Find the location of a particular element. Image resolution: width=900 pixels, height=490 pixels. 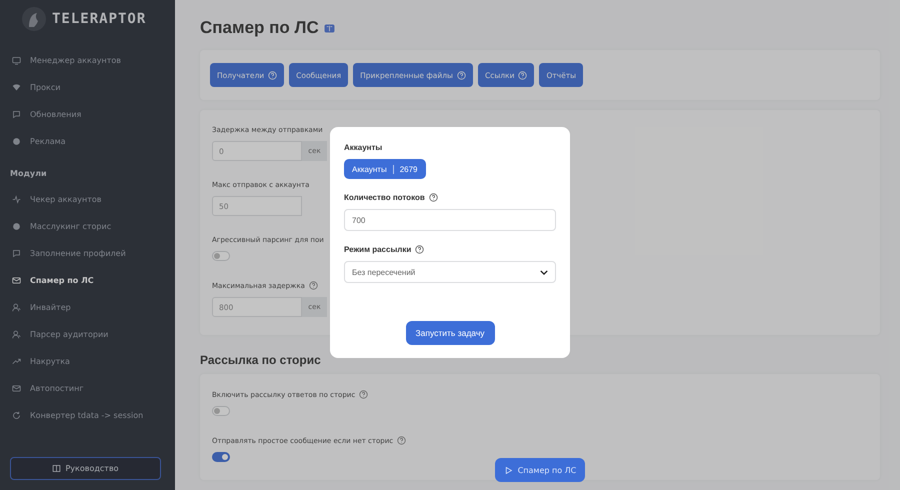

toggle-switch is located at coordinates (221, 457).